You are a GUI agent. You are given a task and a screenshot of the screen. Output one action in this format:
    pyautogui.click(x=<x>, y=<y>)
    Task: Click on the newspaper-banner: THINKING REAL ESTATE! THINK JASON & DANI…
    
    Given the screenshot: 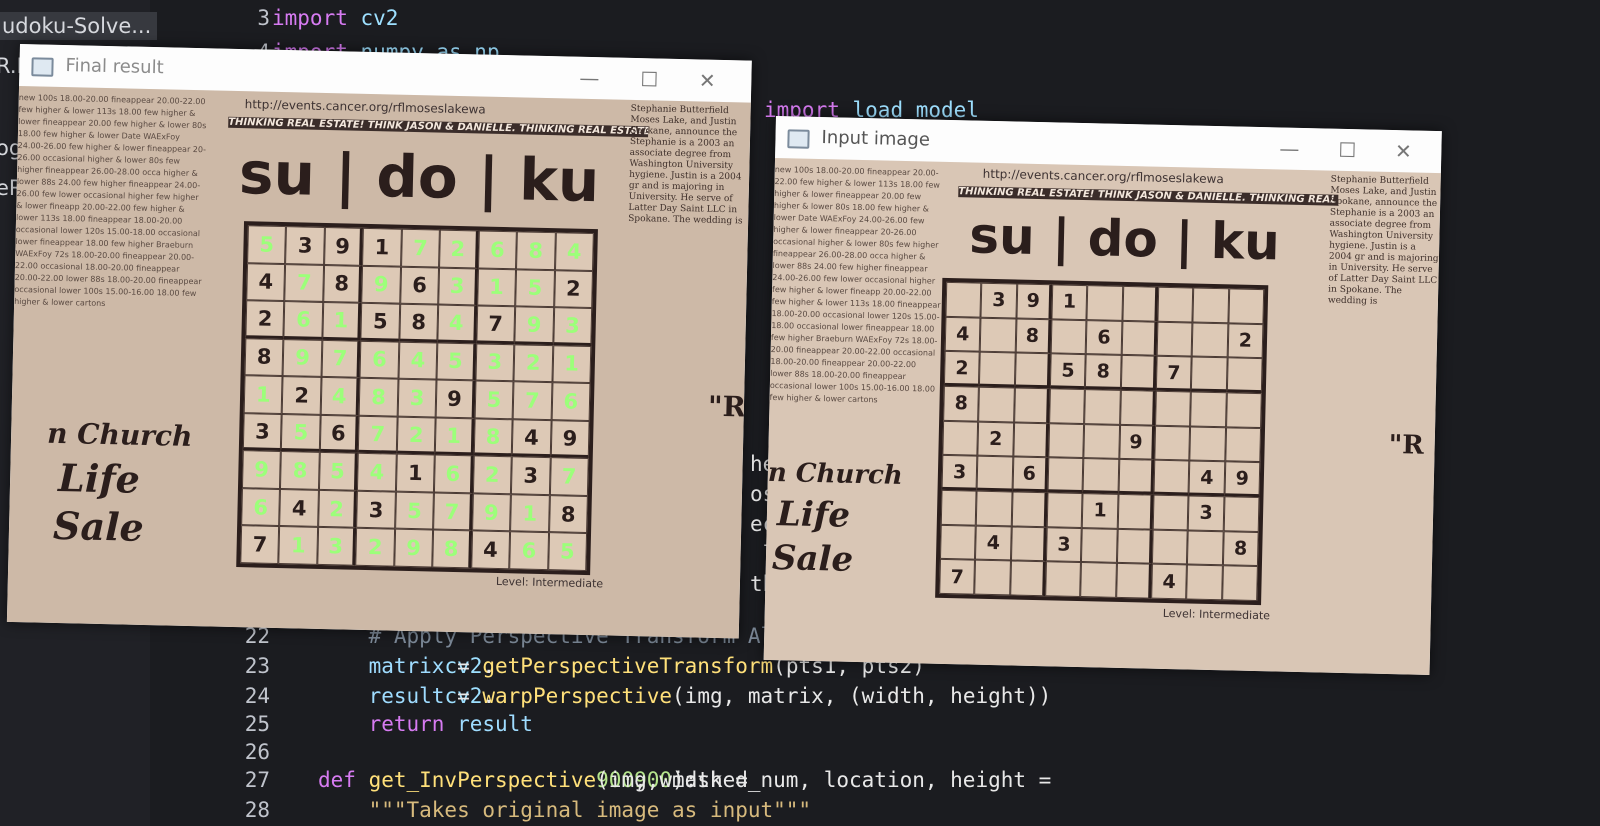 What is the action you would take?
    pyautogui.click(x=1148, y=196)
    